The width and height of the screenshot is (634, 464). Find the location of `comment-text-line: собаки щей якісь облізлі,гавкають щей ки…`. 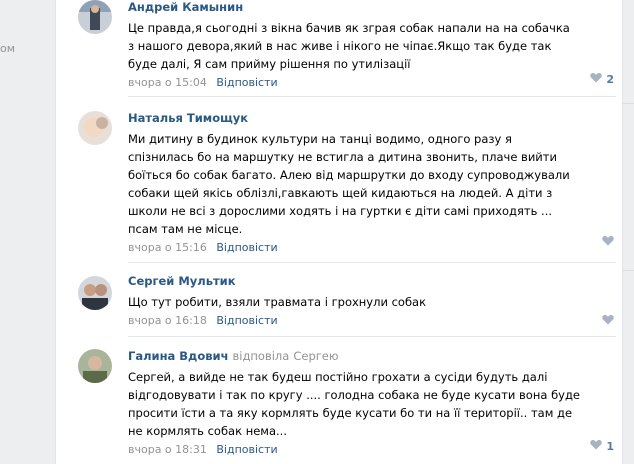

comment-text-line: собаки щей якісь облізлі,гавкають щей ки… is located at coordinates (340, 193).